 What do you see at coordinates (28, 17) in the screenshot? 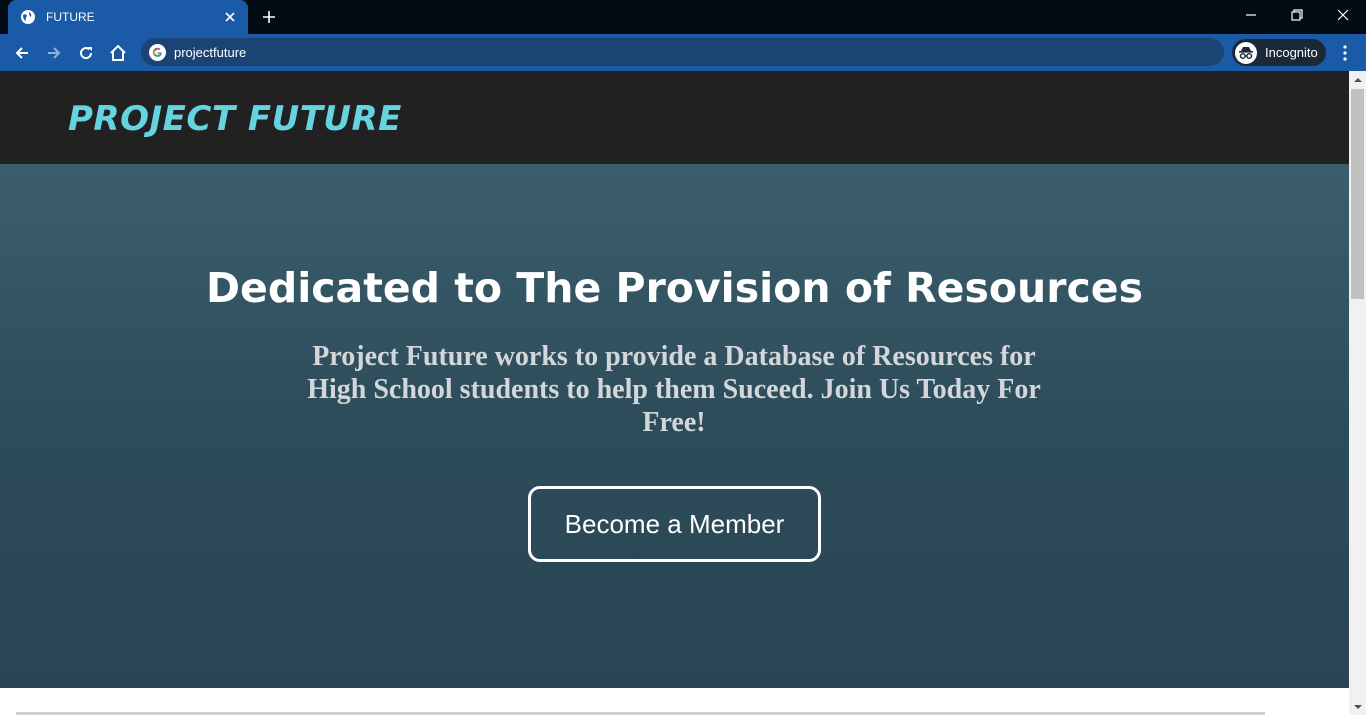
I see `globe-icon` at bounding box center [28, 17].